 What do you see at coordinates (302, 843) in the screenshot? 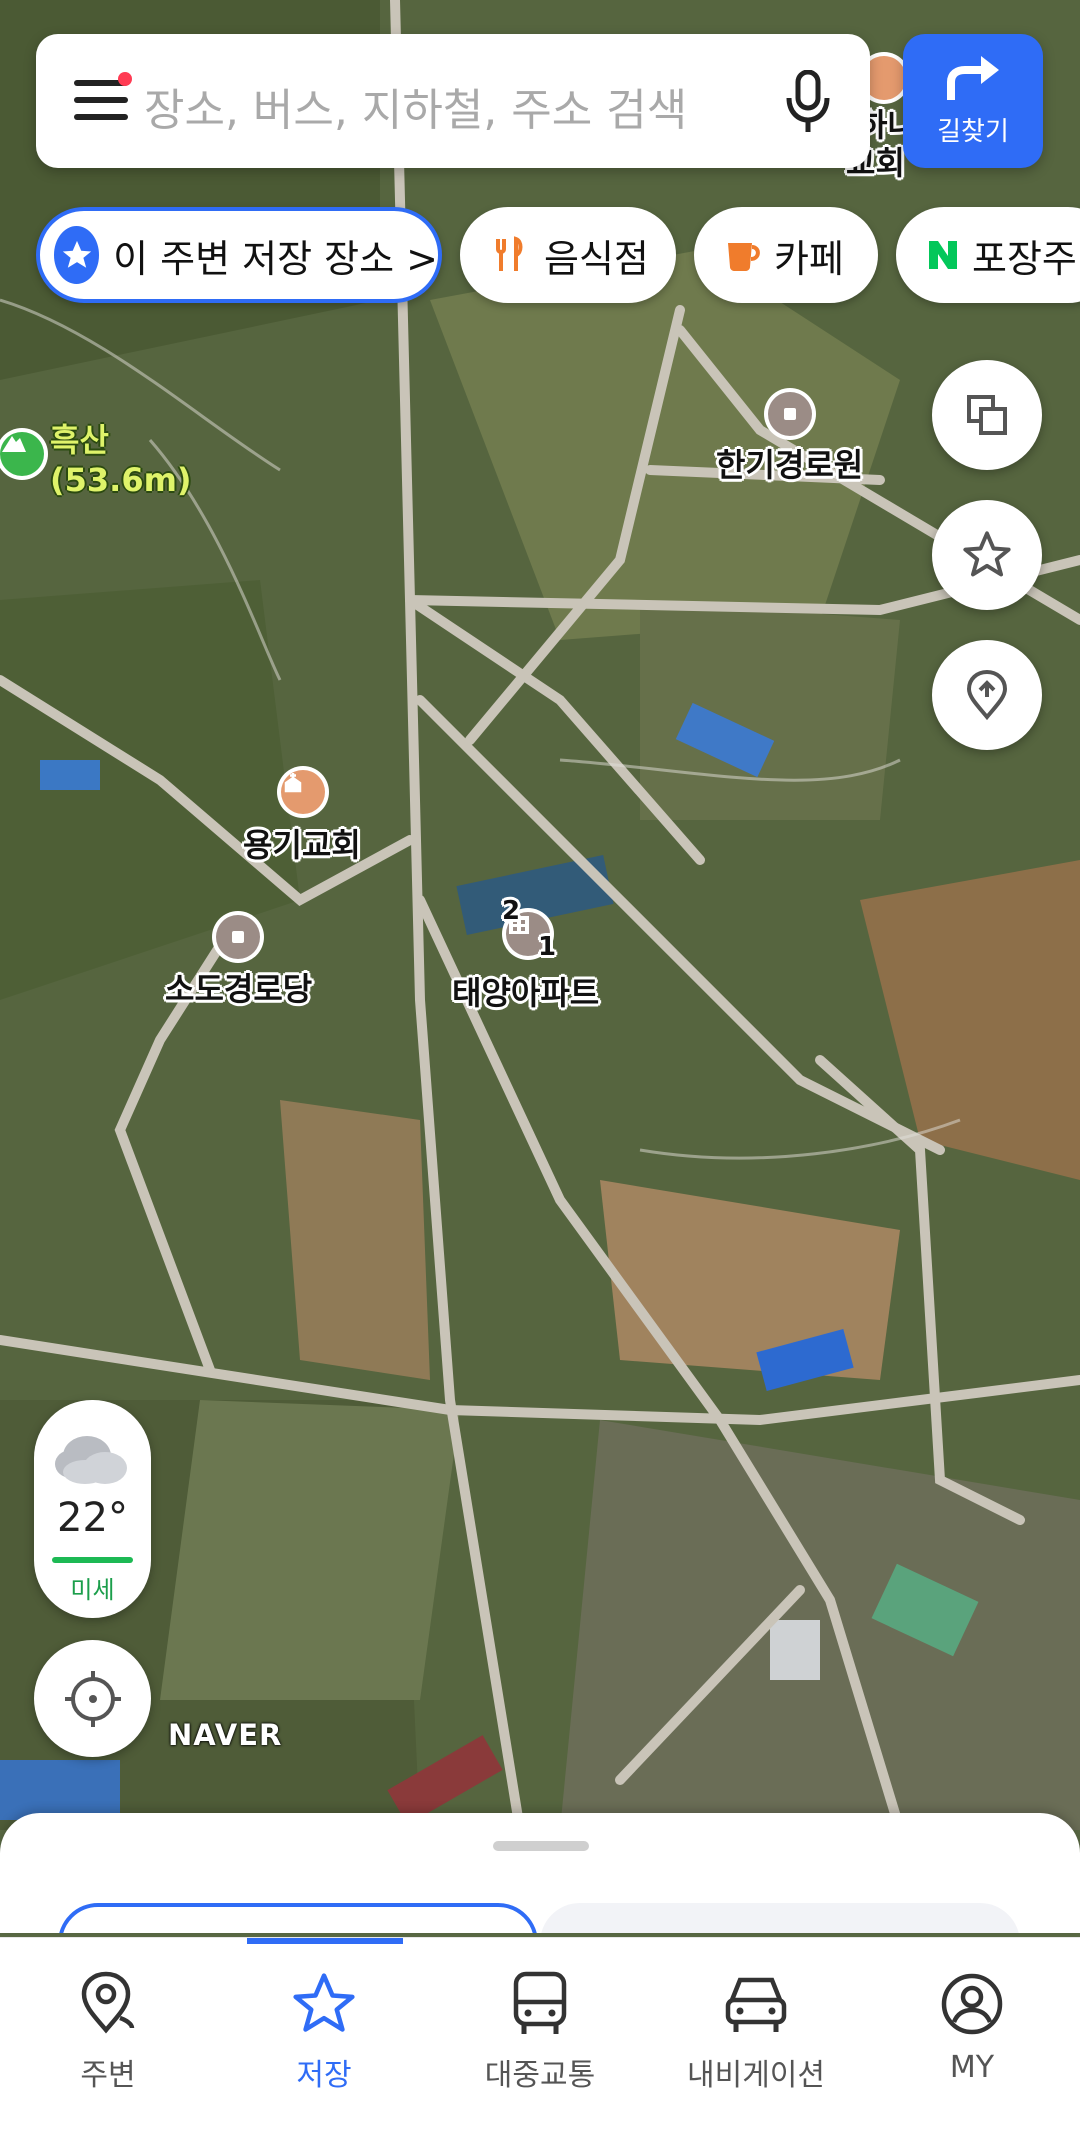
I see `church-label: 용기교회` at bounding box center [302, 843].